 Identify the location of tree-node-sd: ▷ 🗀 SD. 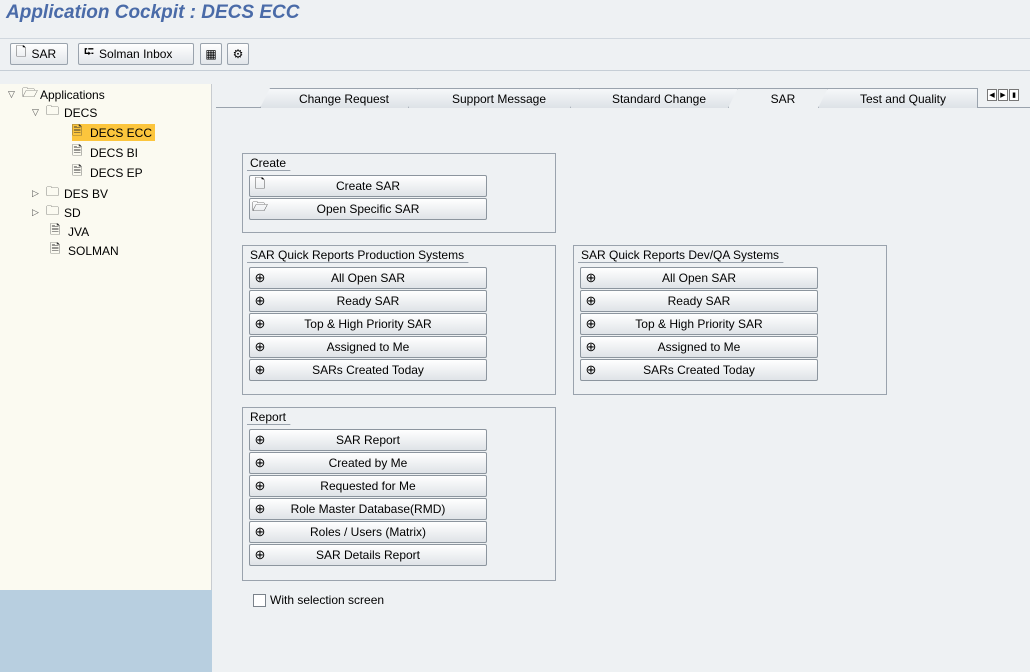
(56, 212).